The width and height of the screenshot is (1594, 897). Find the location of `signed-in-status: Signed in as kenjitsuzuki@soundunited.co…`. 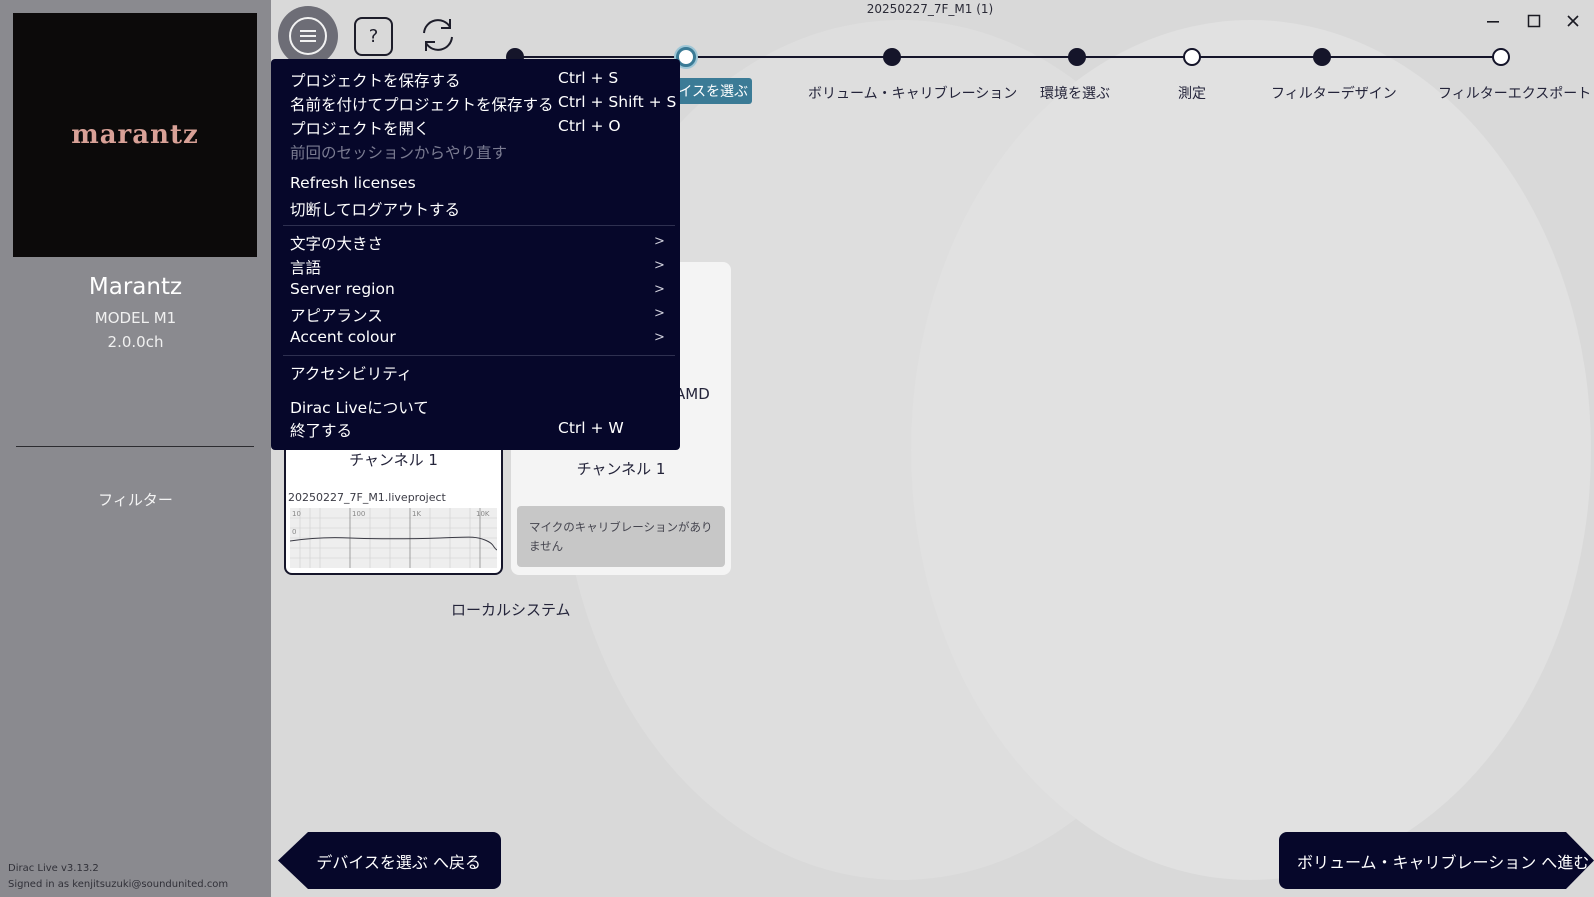

signed-in-status: Signed in as kenjitsuzuki@soundunited.co… is located at coordinates (118, 884).